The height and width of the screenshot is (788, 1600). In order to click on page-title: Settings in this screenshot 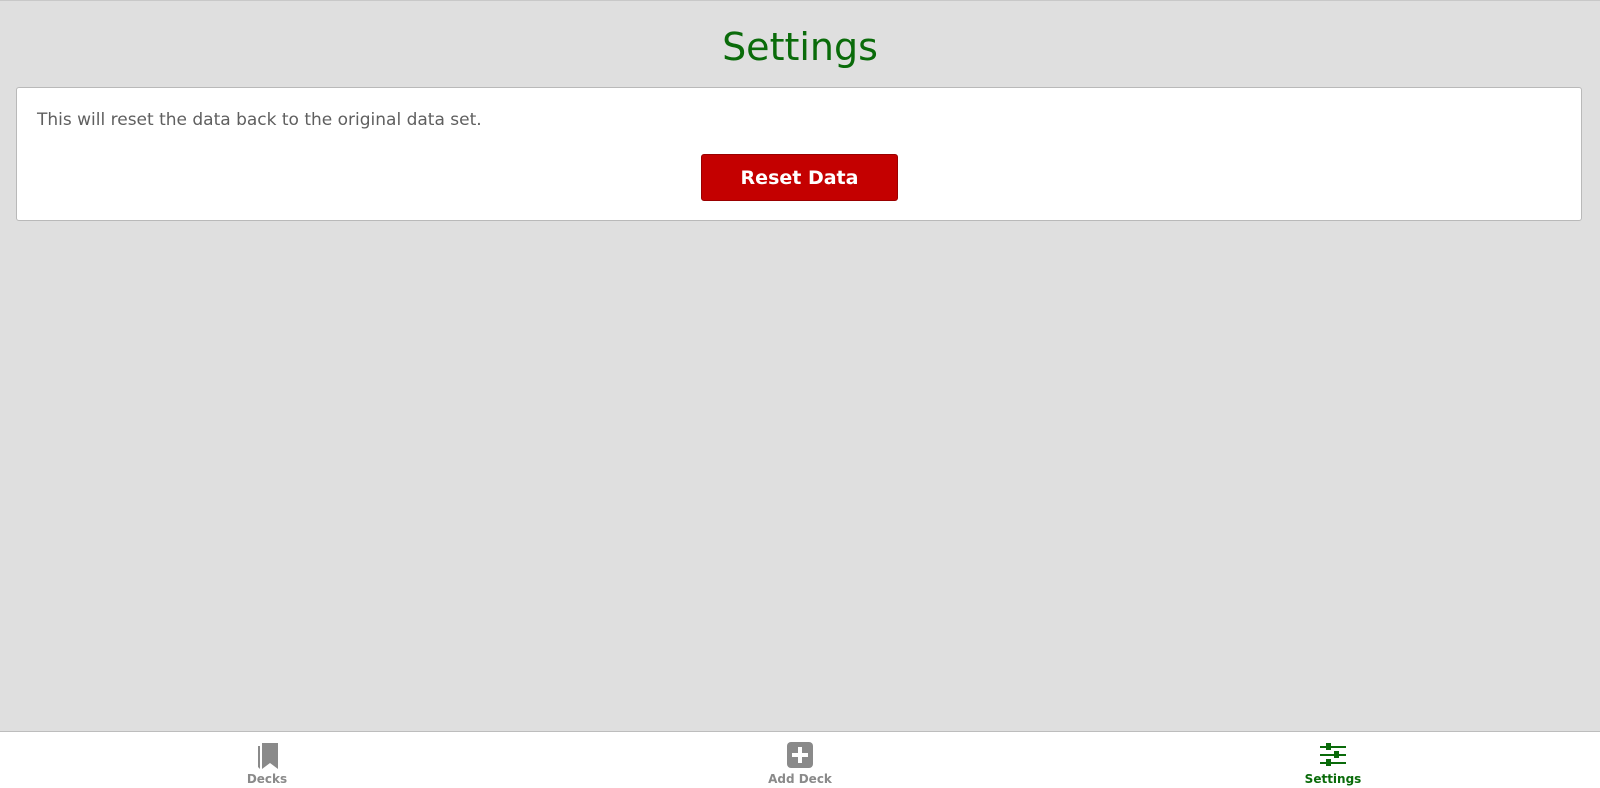, I will do `click(800, 47)`.